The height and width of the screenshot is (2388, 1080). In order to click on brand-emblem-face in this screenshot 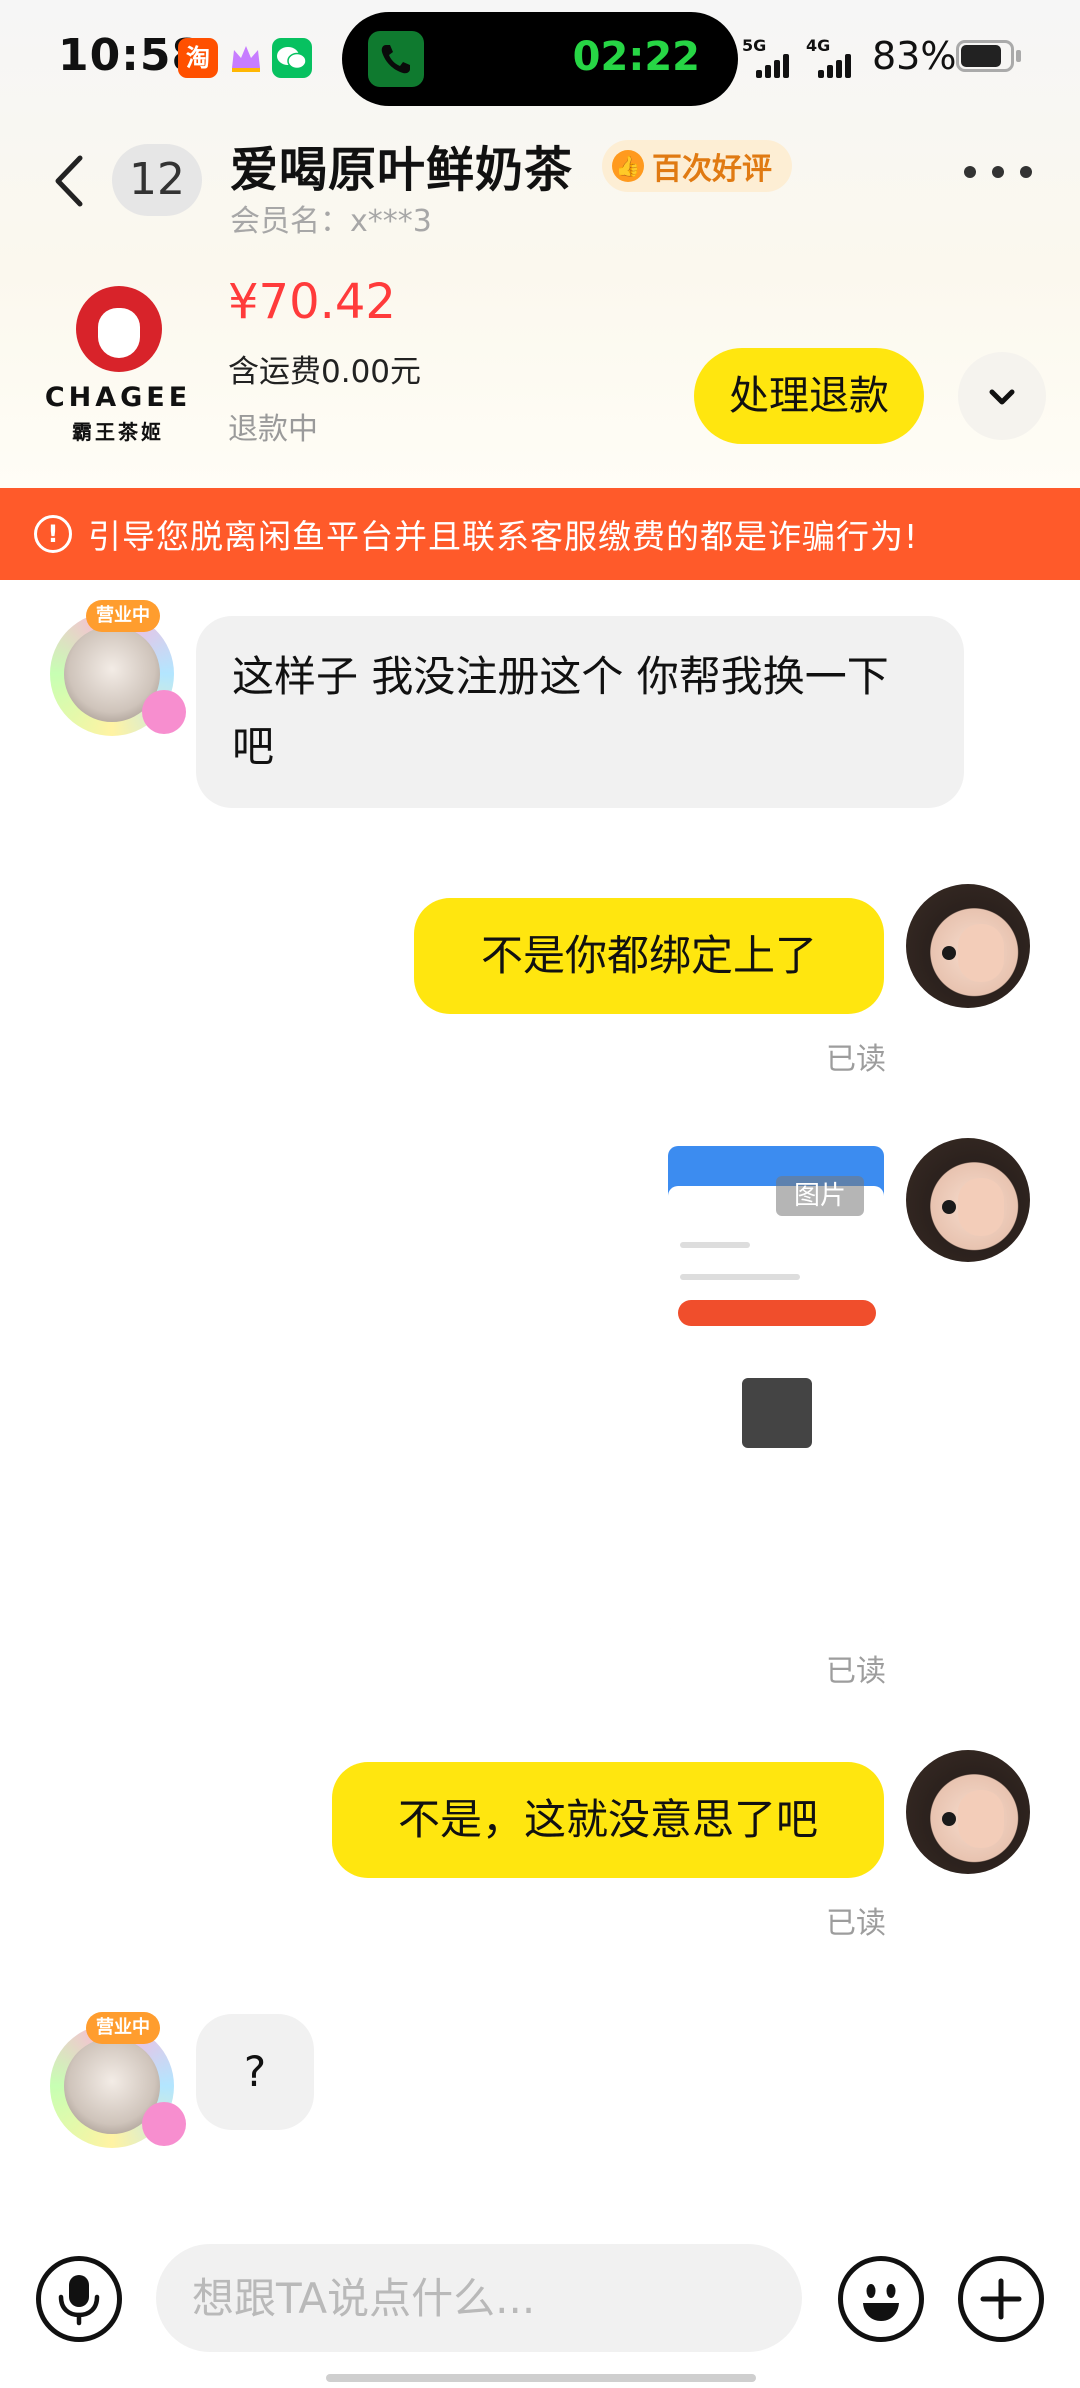, I will do `click(119, 333)`.